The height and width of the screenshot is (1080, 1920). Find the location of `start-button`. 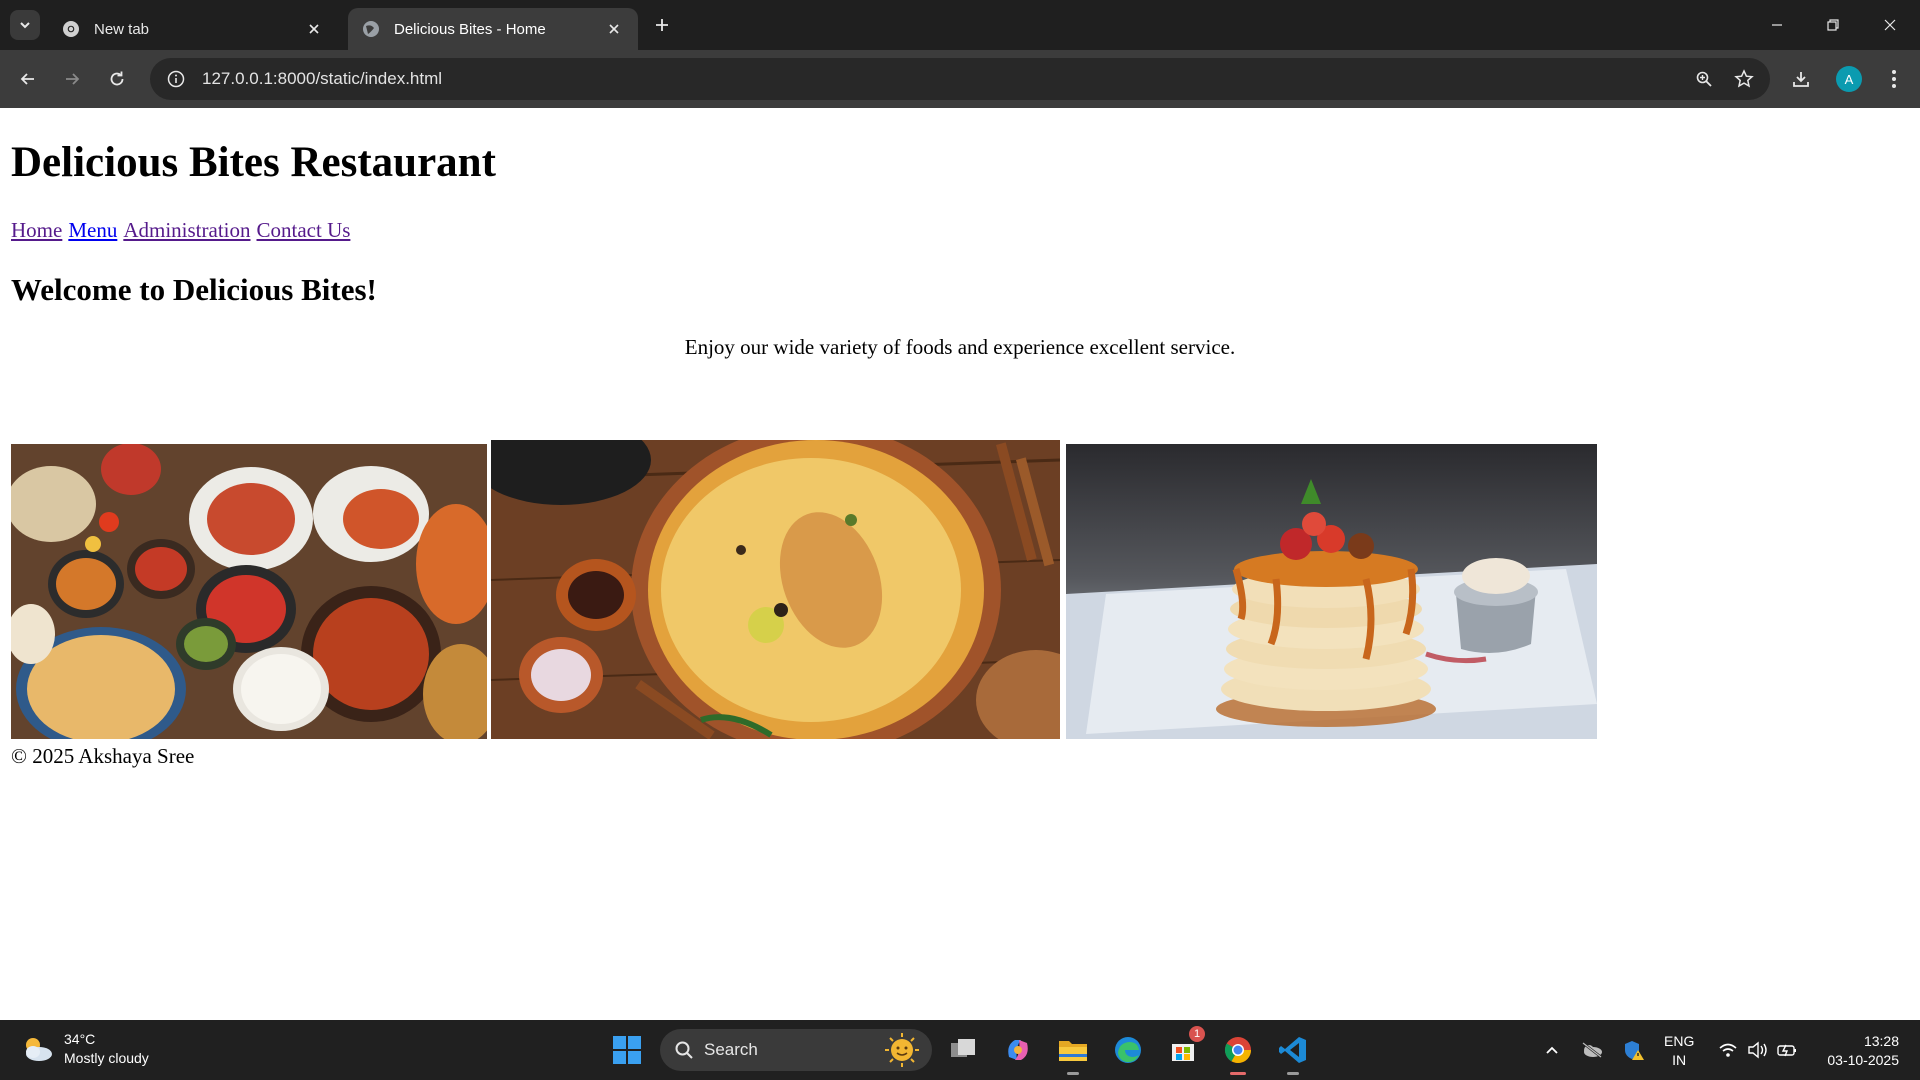

start-button is located at coordinates (627, 1050).